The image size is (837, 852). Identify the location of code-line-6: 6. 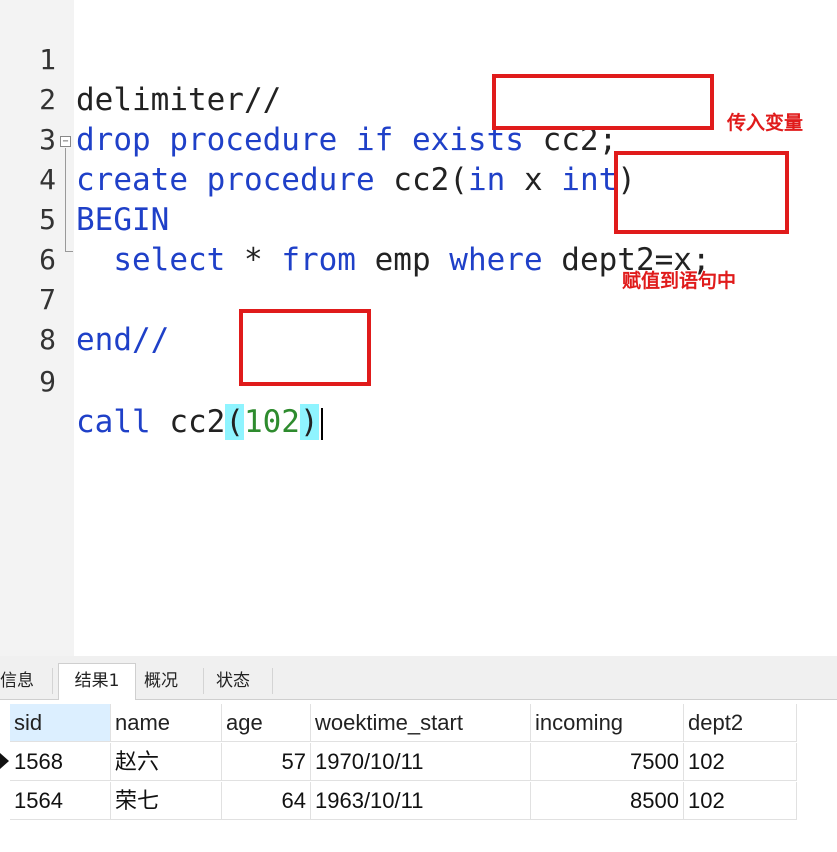
(56, 238).